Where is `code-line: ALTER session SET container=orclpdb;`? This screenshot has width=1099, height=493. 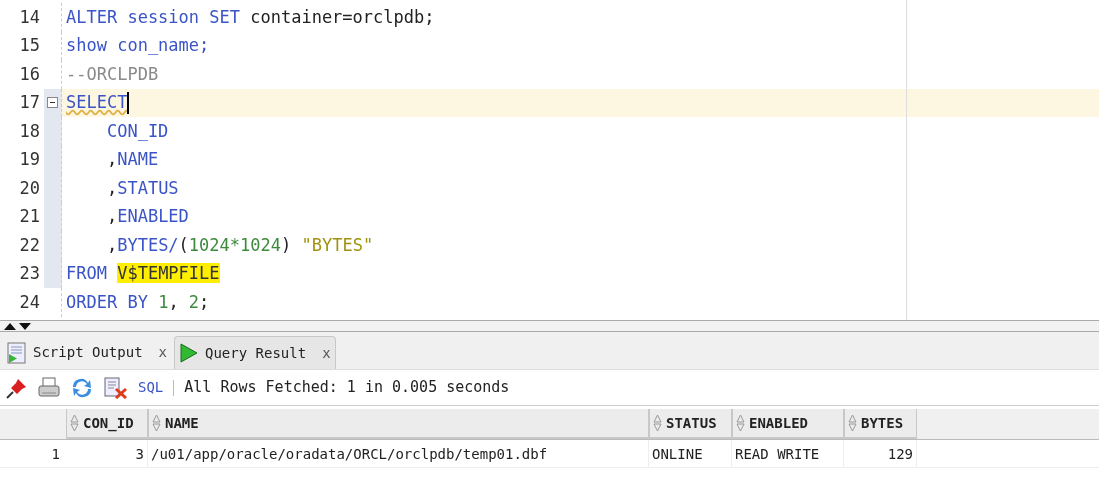
code-line: ALTER session SET container=orclpdb; is located at coordinates (250, 17).